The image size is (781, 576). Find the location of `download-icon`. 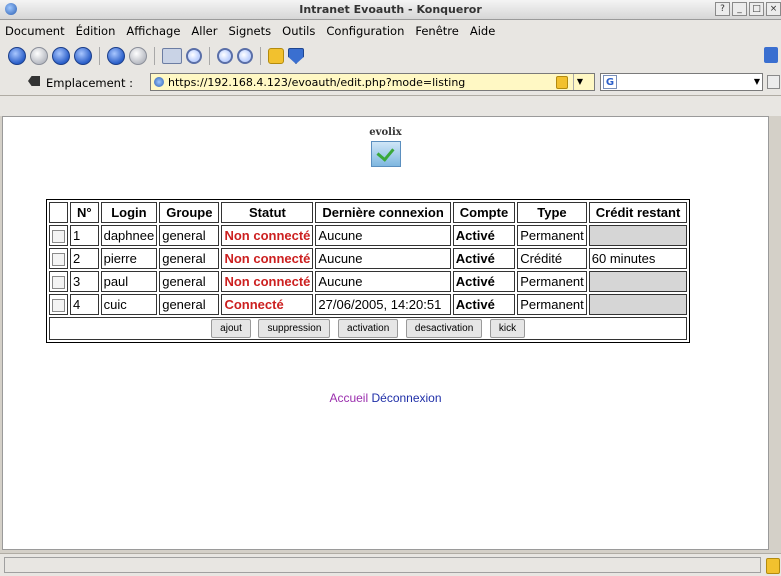

download-icon is located at coordinates (296, 56).